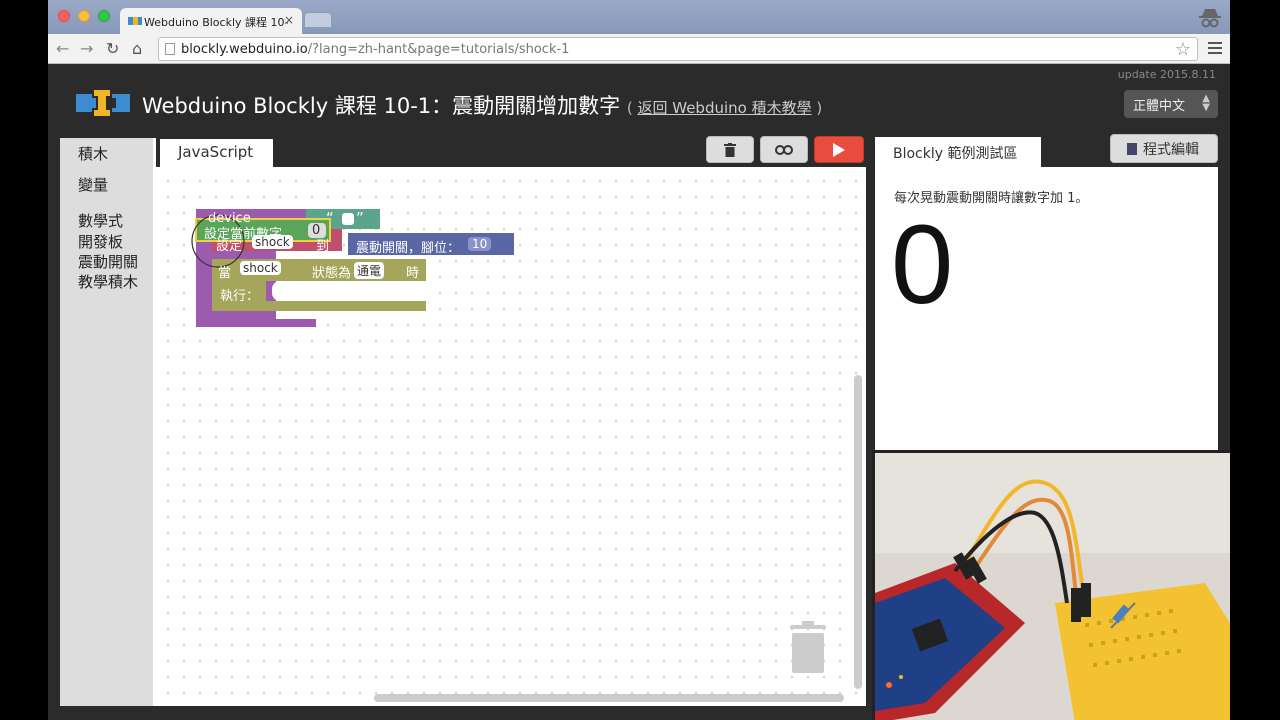  What do you see at coordinates (243, 232) in the screenshot?
I see `block-set-number: 設定當前數字` at bounding box center [243, 232].